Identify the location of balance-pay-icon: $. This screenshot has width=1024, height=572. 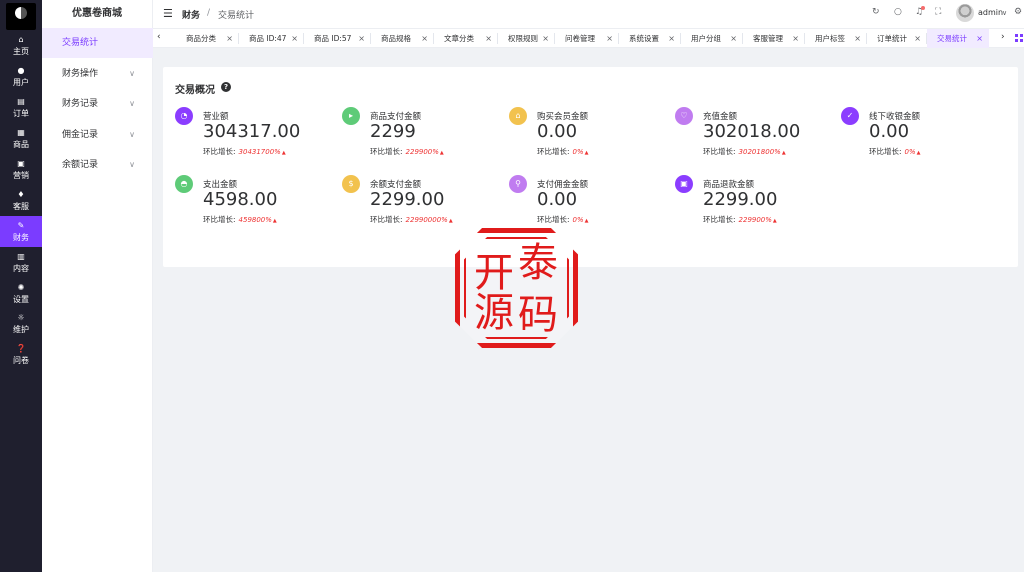
(351, 184).